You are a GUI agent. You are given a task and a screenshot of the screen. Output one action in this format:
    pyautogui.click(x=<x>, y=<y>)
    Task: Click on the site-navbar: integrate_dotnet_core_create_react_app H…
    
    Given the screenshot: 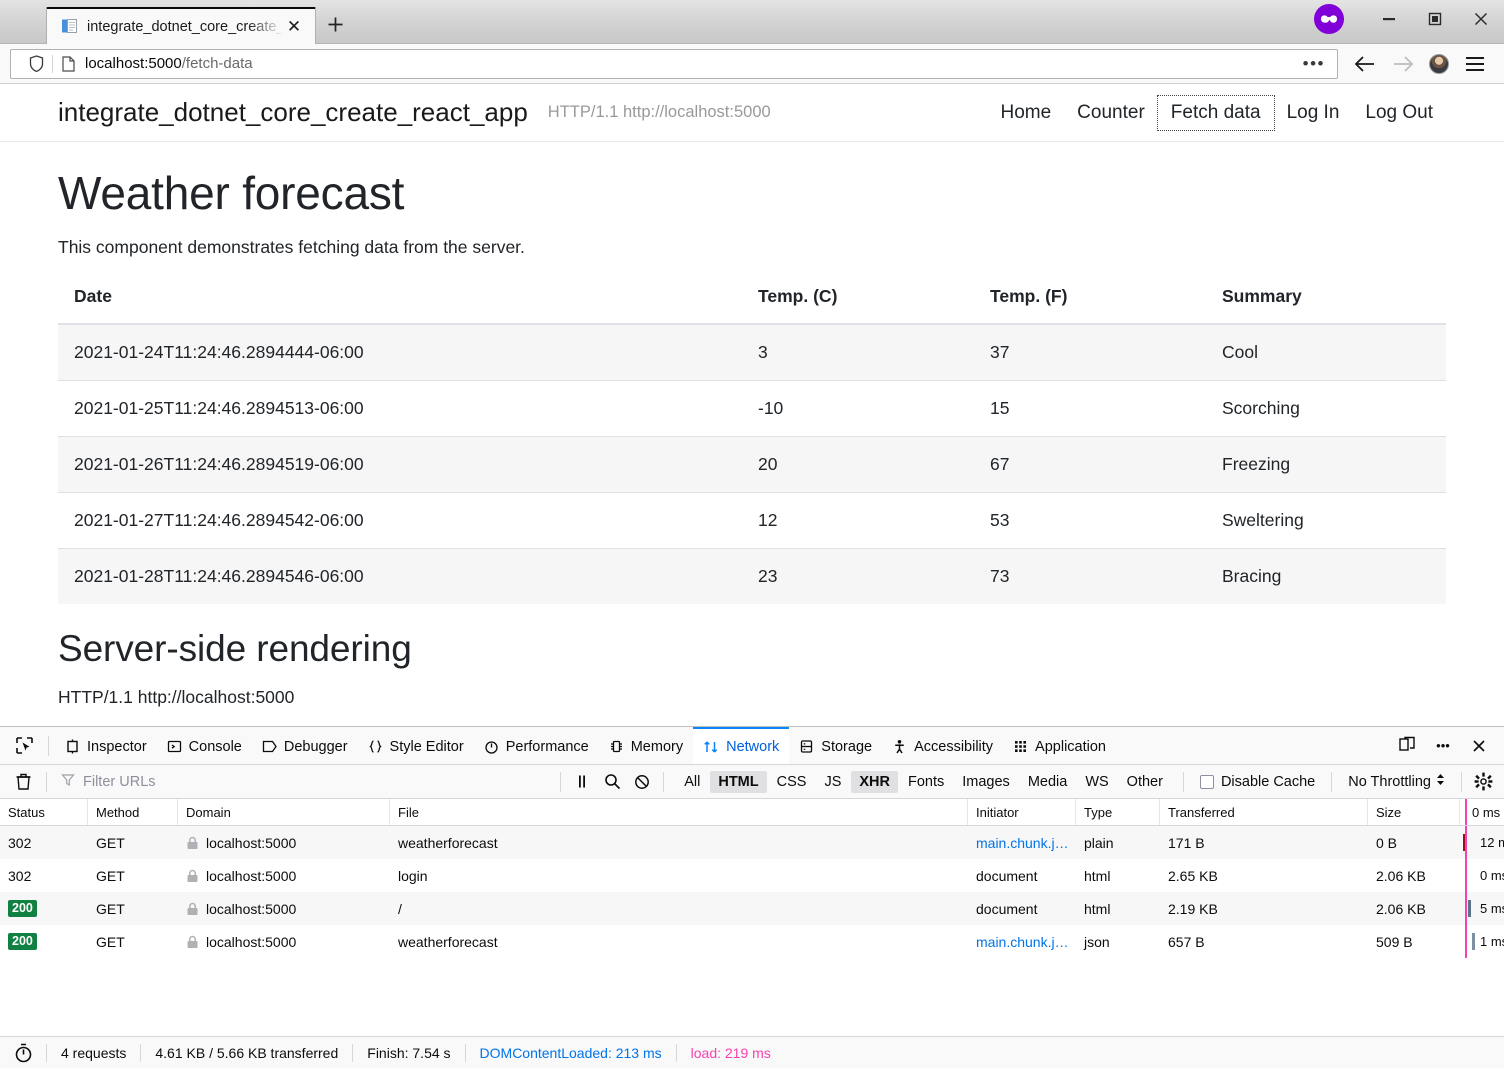 What is the action you would take?
    pyautogui.click(x=752, y=113)
    